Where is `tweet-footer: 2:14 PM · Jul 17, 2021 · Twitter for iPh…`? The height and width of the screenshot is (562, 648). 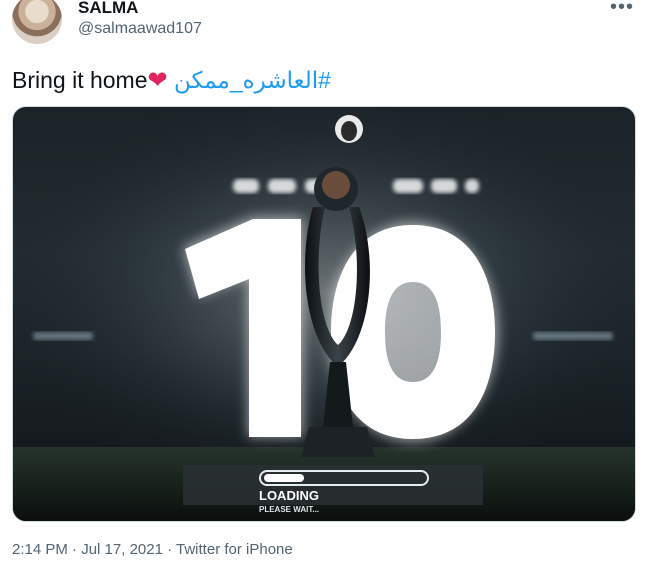 tweet-footer: 2:14 PM · Jul 17, 2021 · Twitter for iPh… is located at coordinates (152, 549).